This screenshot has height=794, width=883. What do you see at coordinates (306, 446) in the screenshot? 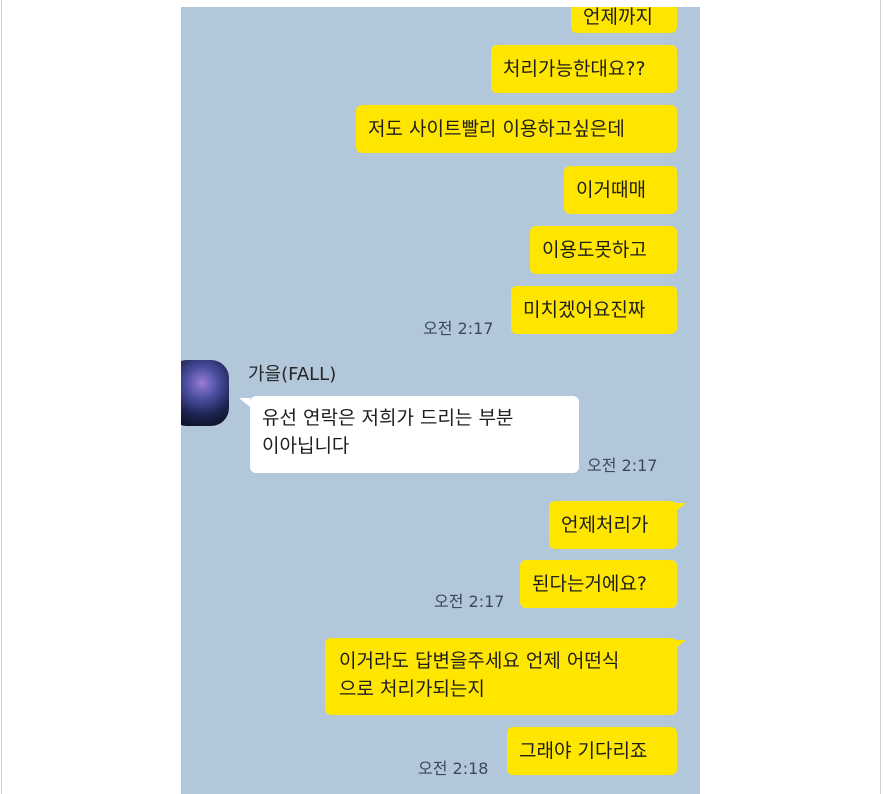
I see `message-text: 이아닙니다` at bounding box center [306, 446].